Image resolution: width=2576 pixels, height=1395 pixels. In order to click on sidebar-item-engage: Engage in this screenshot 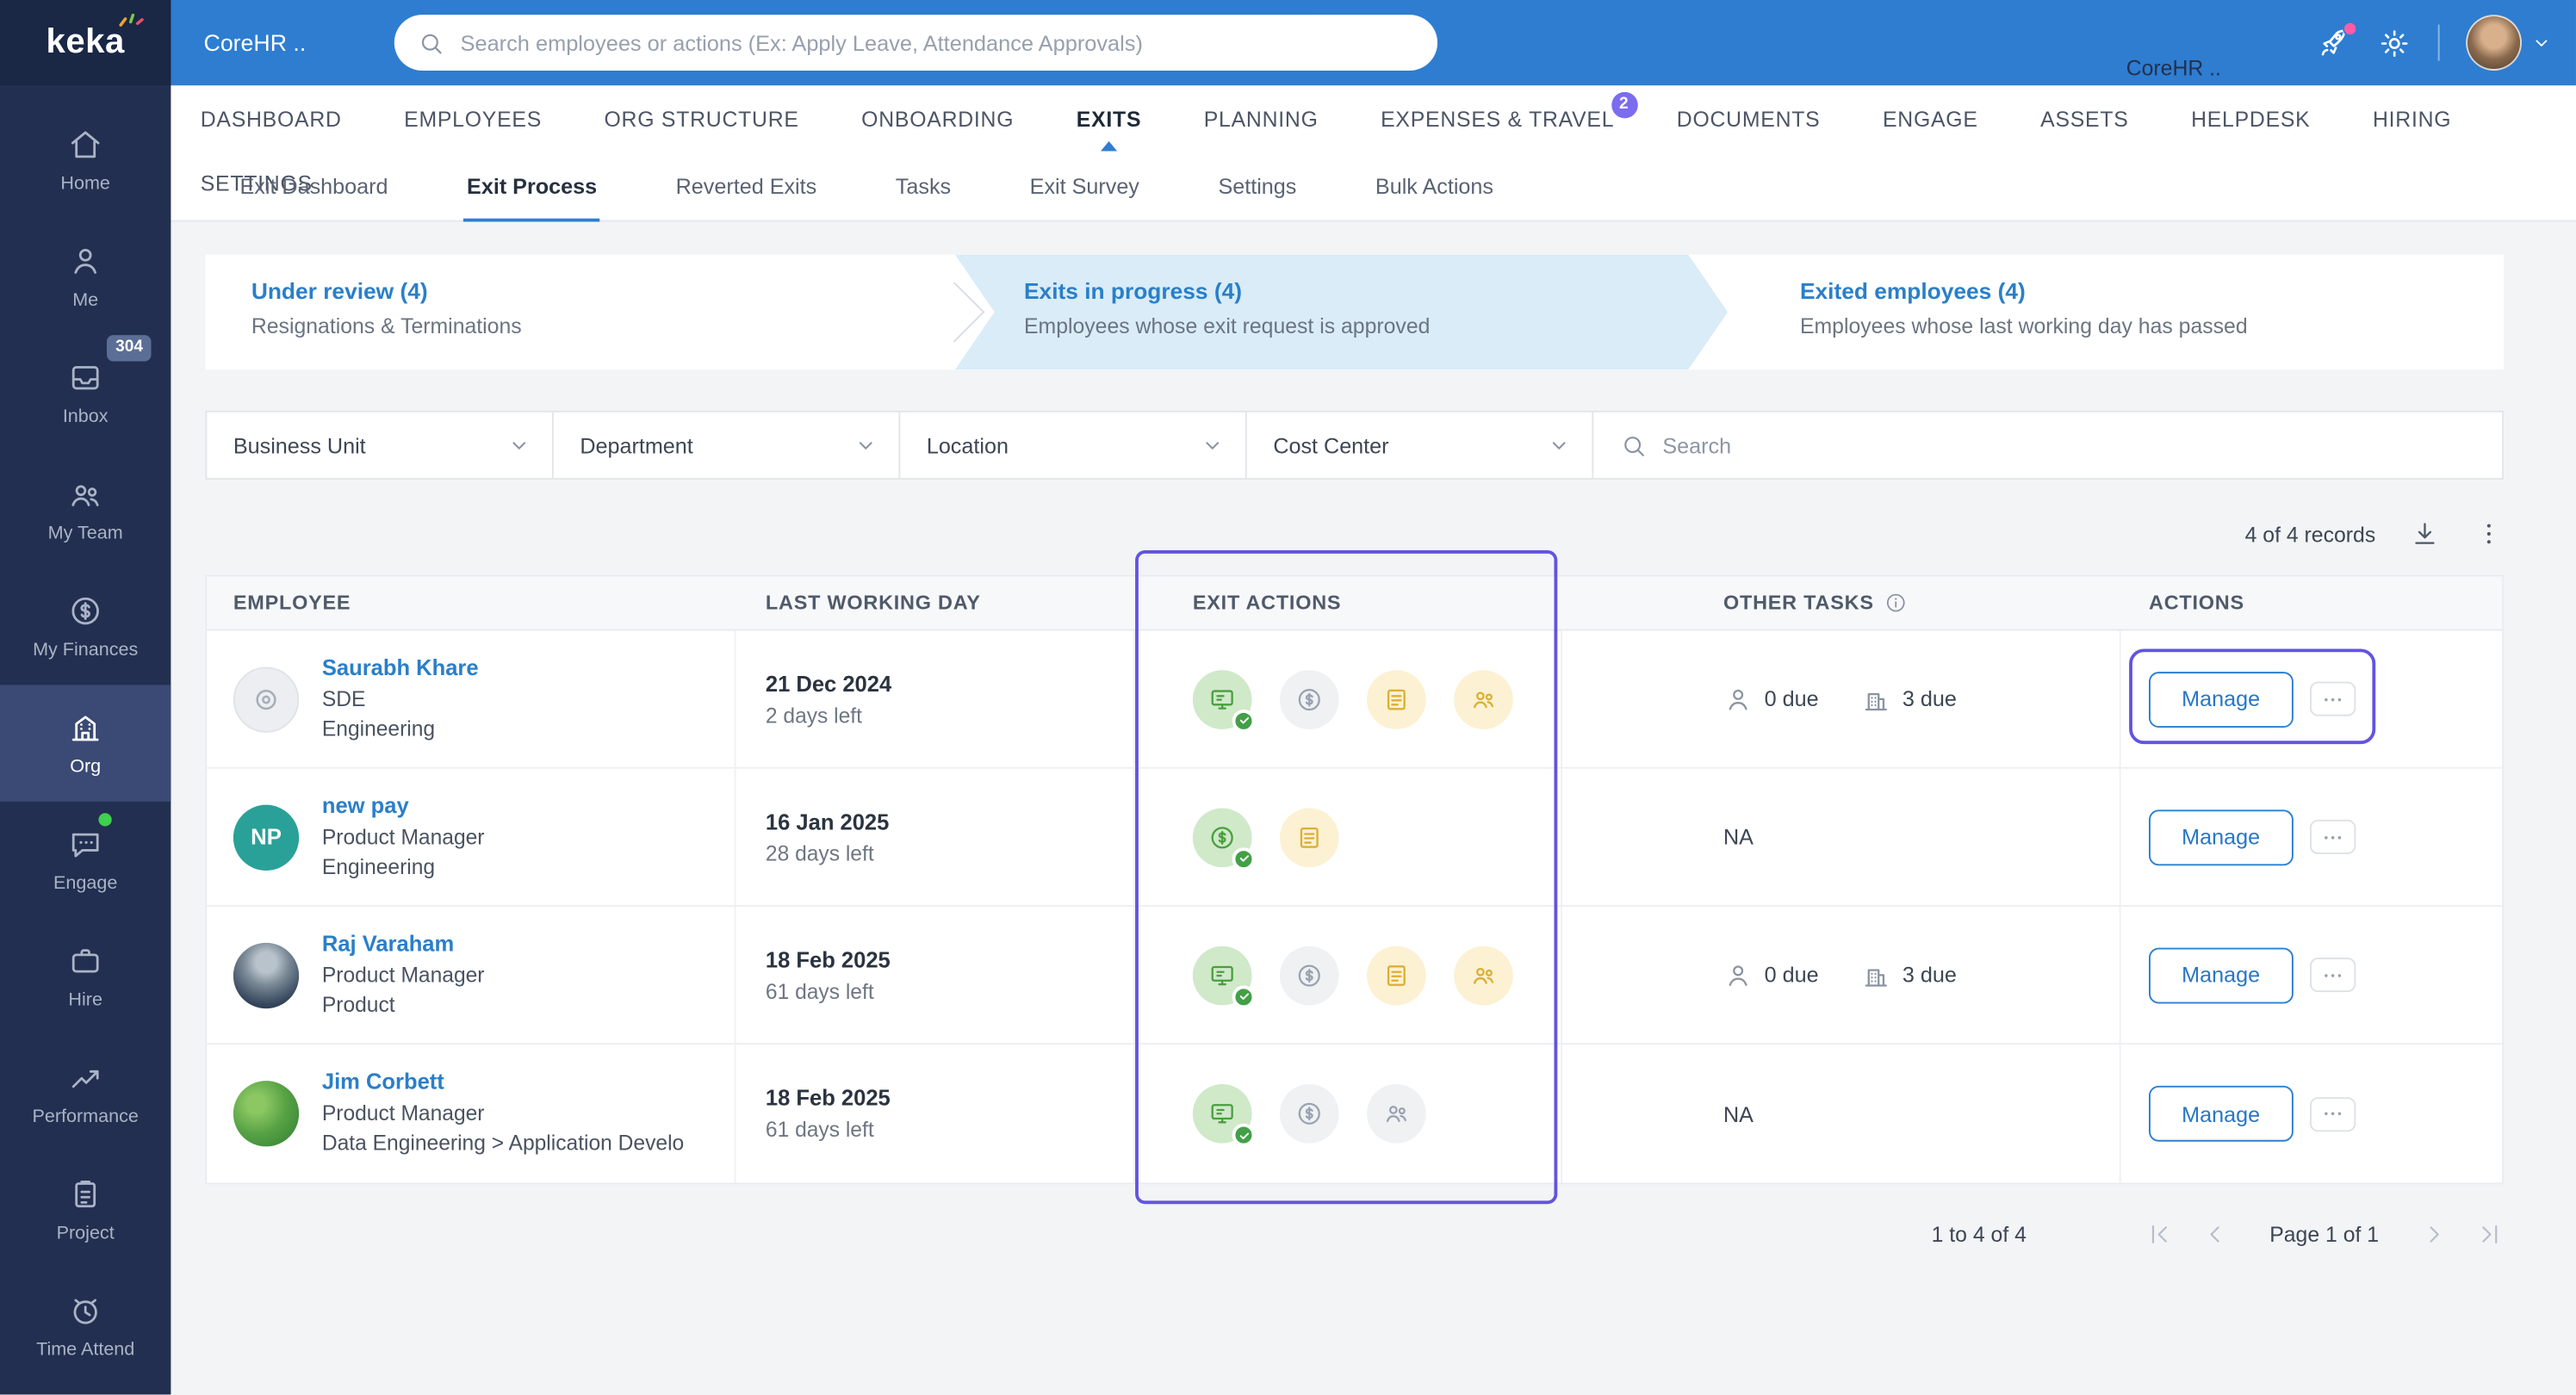, I will do `click(86, 860)`.